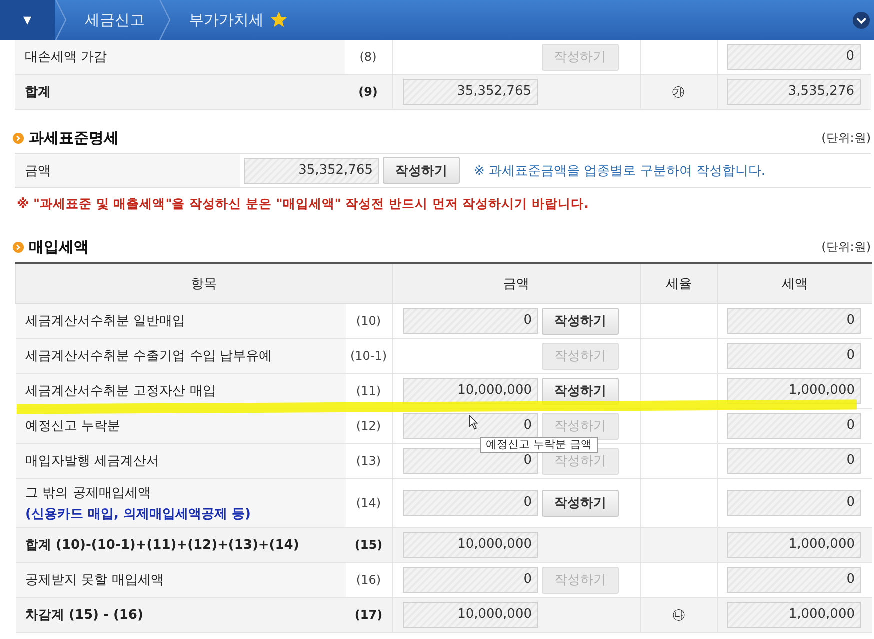 Image resolution: width=874 pixels, height=639 pixels. What do you see at coordinates (369, 321) in the screenshot?
I see `row-number: (10)` at bounding box center [369, 321].